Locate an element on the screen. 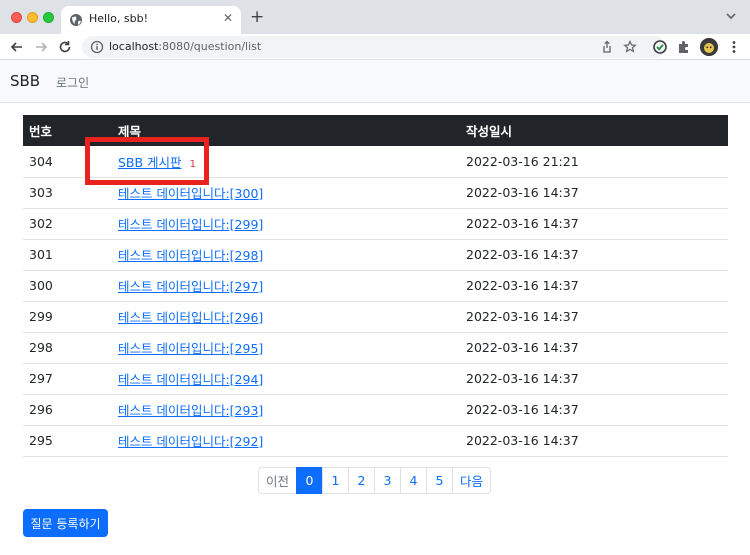 The height and width of the screenshot is (555, 750). table-row: 296 테스트 데이터입니다:[293] 2022-03-16 14:37 is located at coordinates (375, 410).